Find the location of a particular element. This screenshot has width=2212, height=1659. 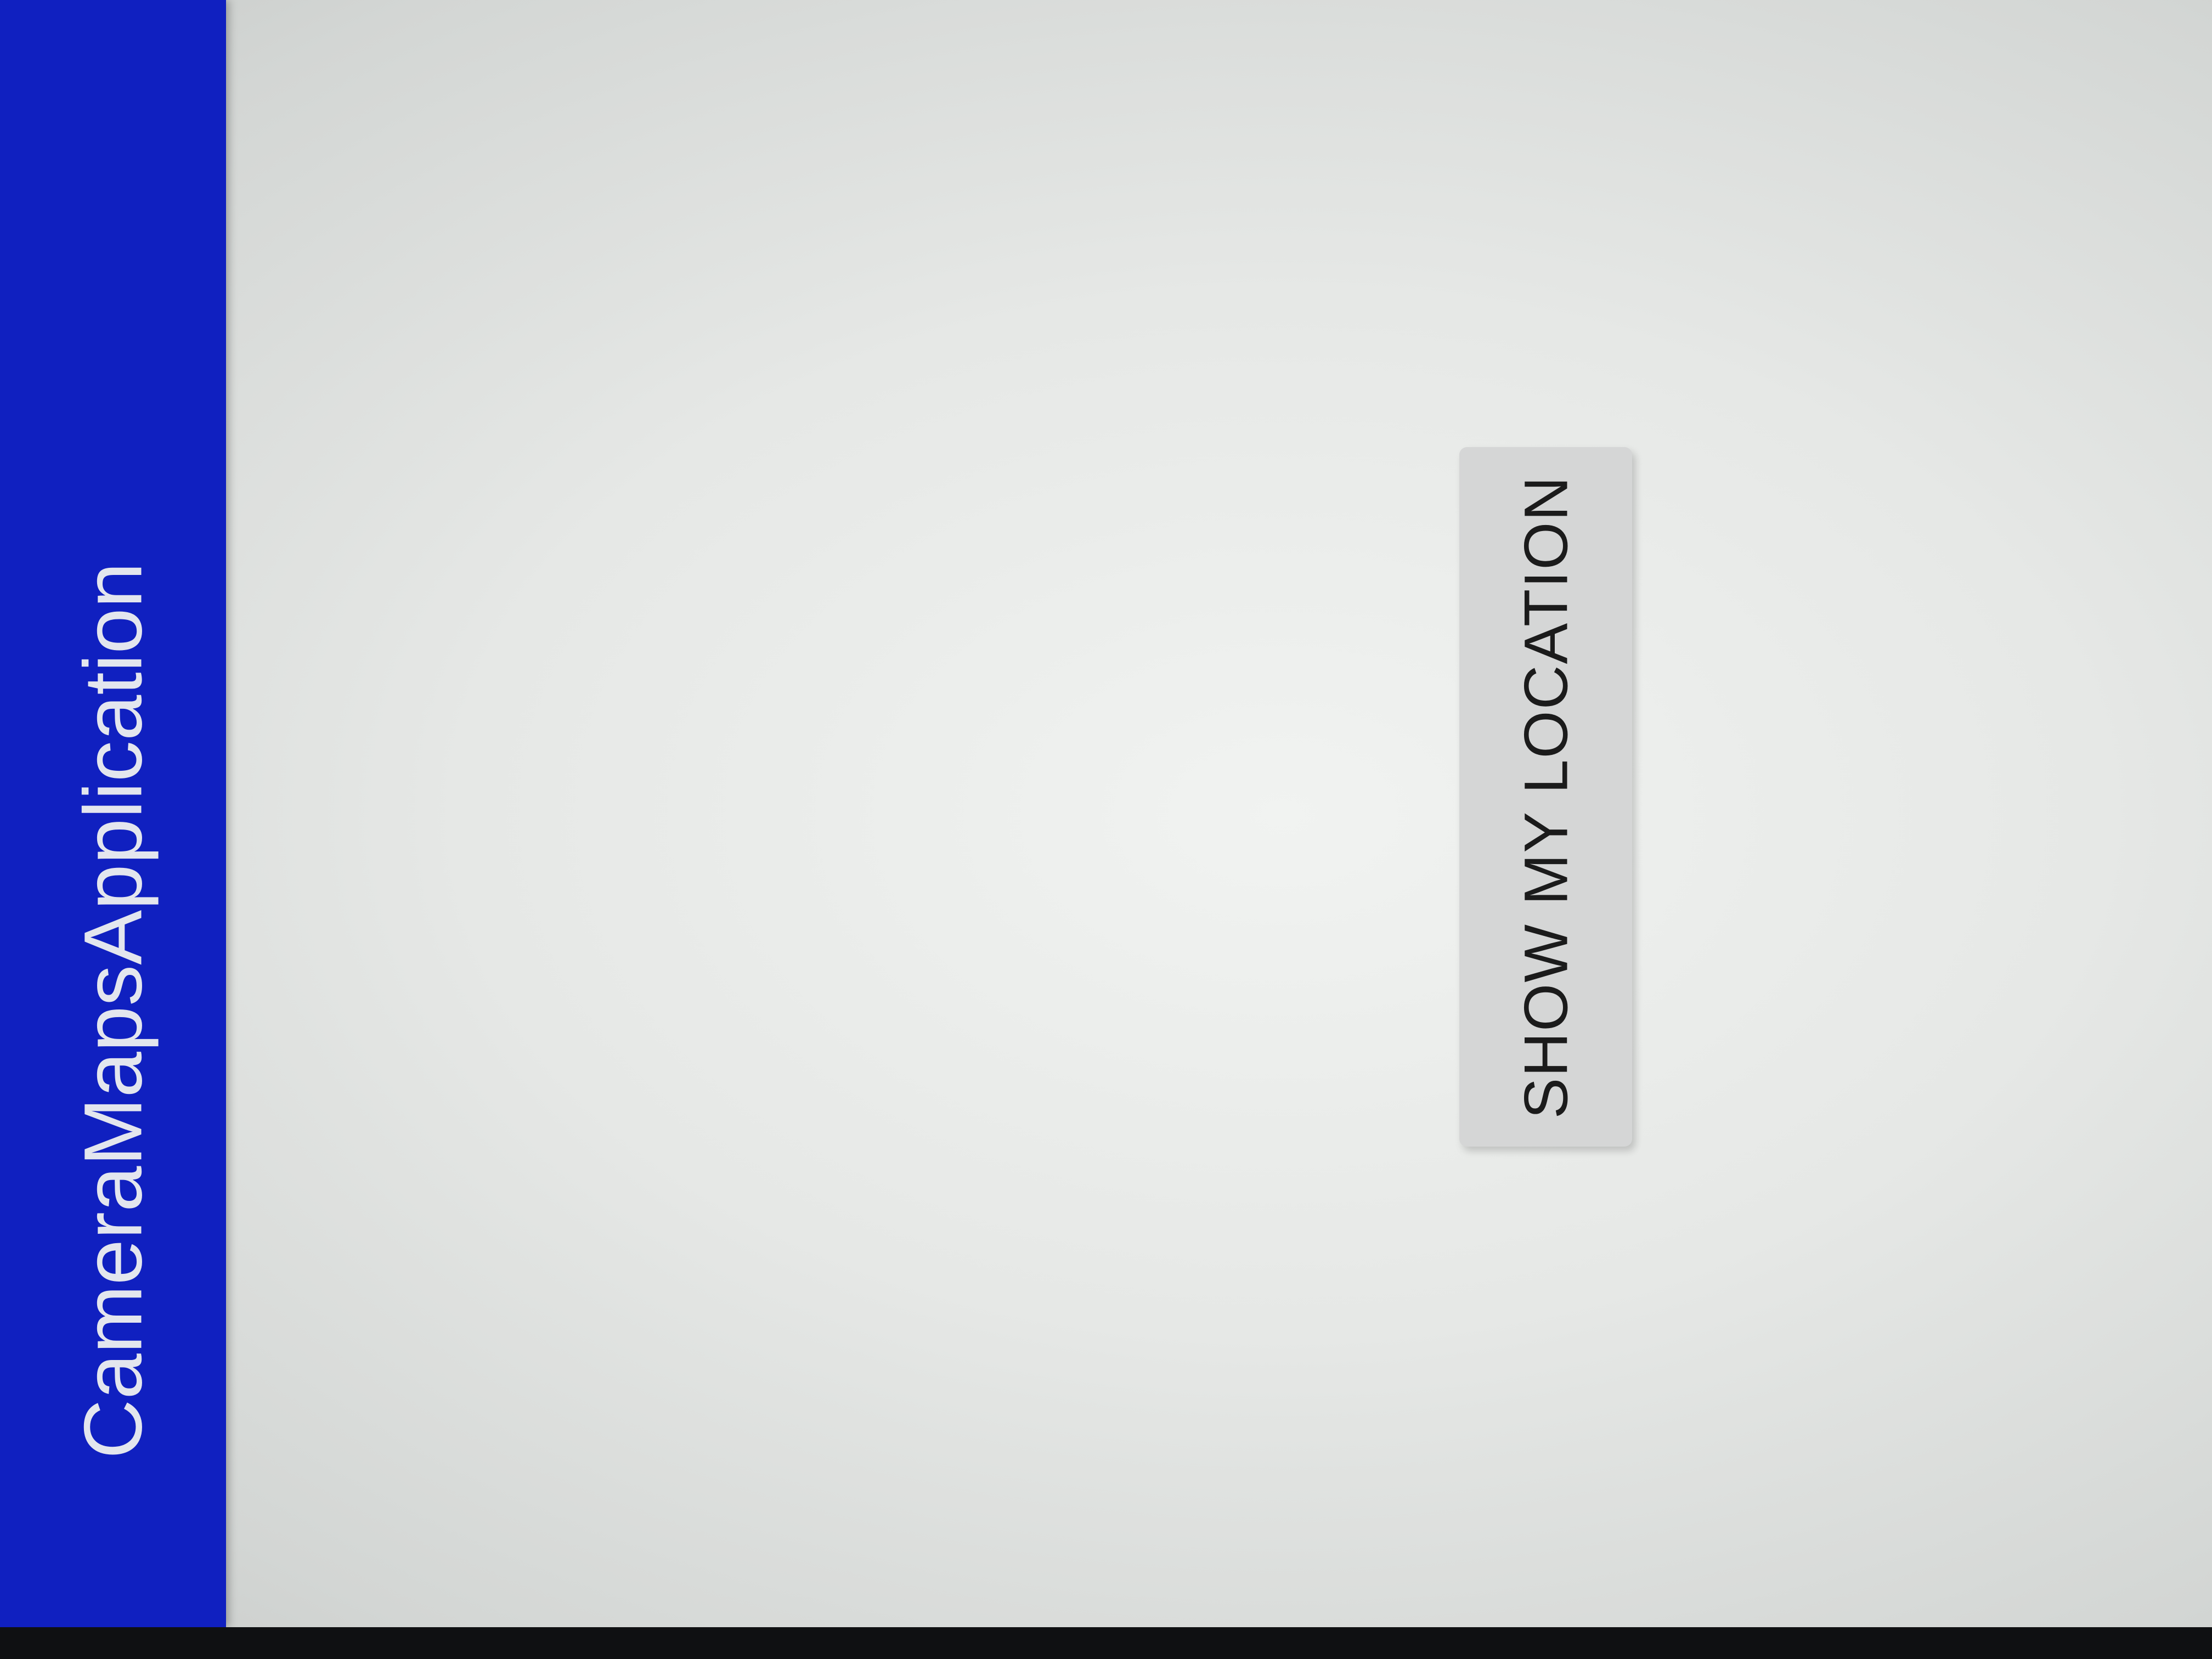

show-my-location-label: SHOW MY LOCATION is located at coordinates (1545, 797).